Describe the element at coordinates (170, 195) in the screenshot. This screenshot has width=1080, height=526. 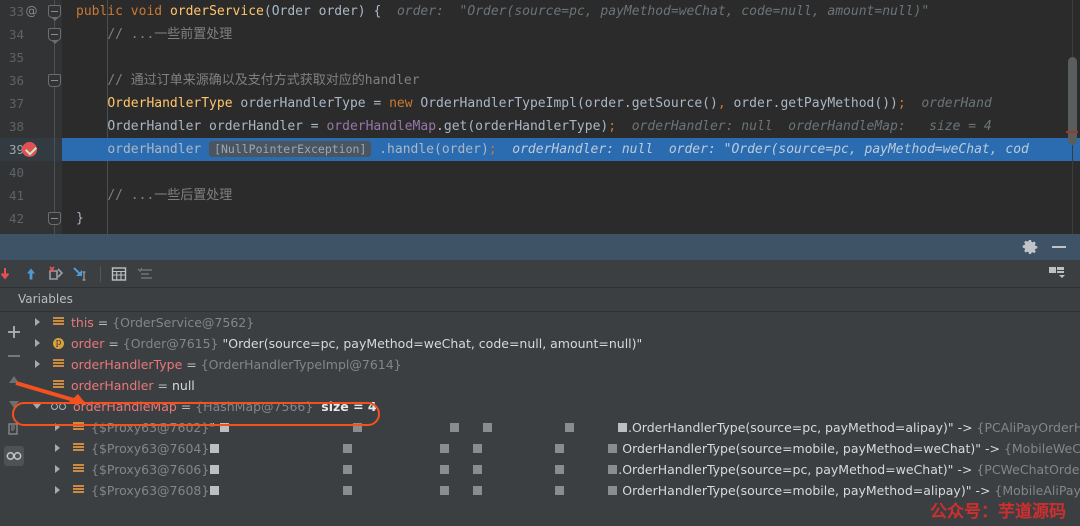
I see `comment: // ...一些后置处理` at that location.